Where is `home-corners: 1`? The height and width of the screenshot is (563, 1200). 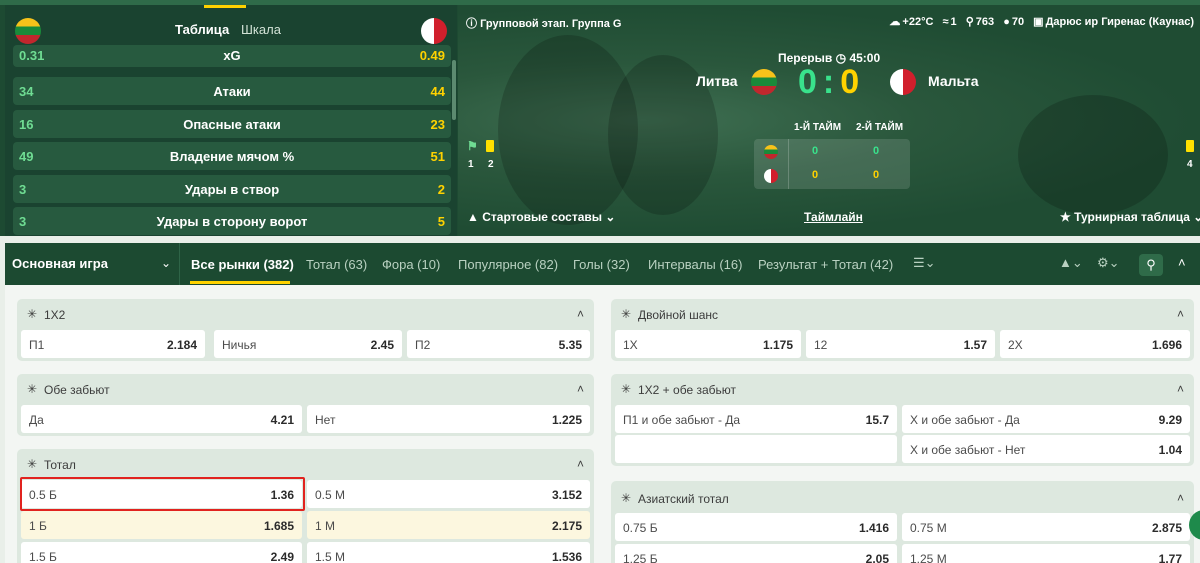 home-corners: 1 is located at coordinates (471, 164).